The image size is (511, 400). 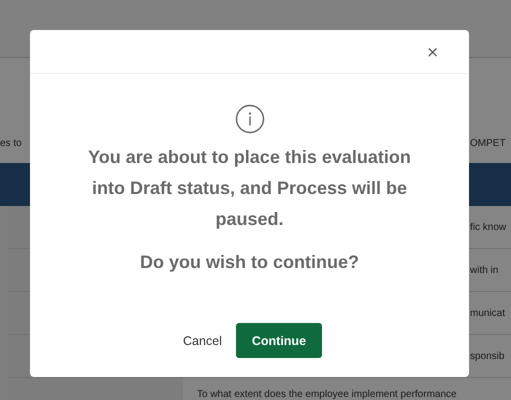 What do you see at coordinates (249, 262) in the screenshot?
I see `dialog-question: Do you wish to continue?` at bounding box center [249, 262].